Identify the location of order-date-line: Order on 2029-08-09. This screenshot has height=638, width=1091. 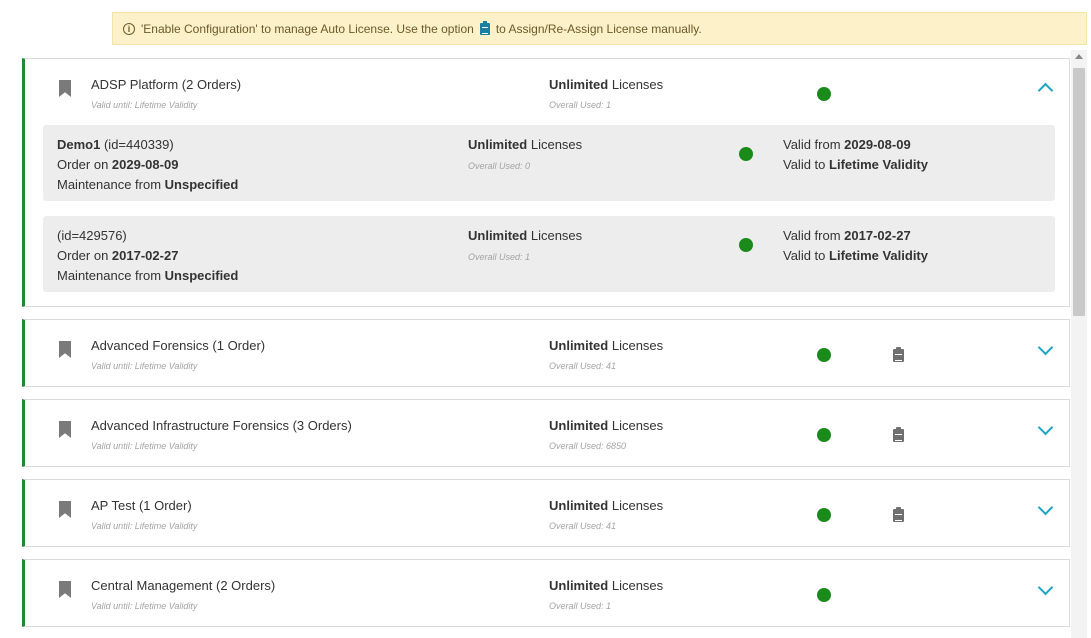
(117, 164).